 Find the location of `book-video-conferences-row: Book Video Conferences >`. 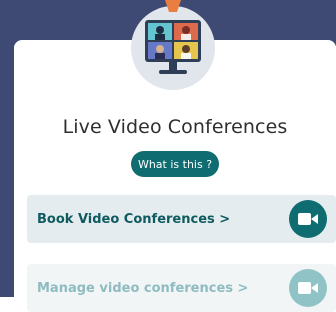

book-video-conferences-row: Book Video Conferences > is located at coordinates (181, 219).